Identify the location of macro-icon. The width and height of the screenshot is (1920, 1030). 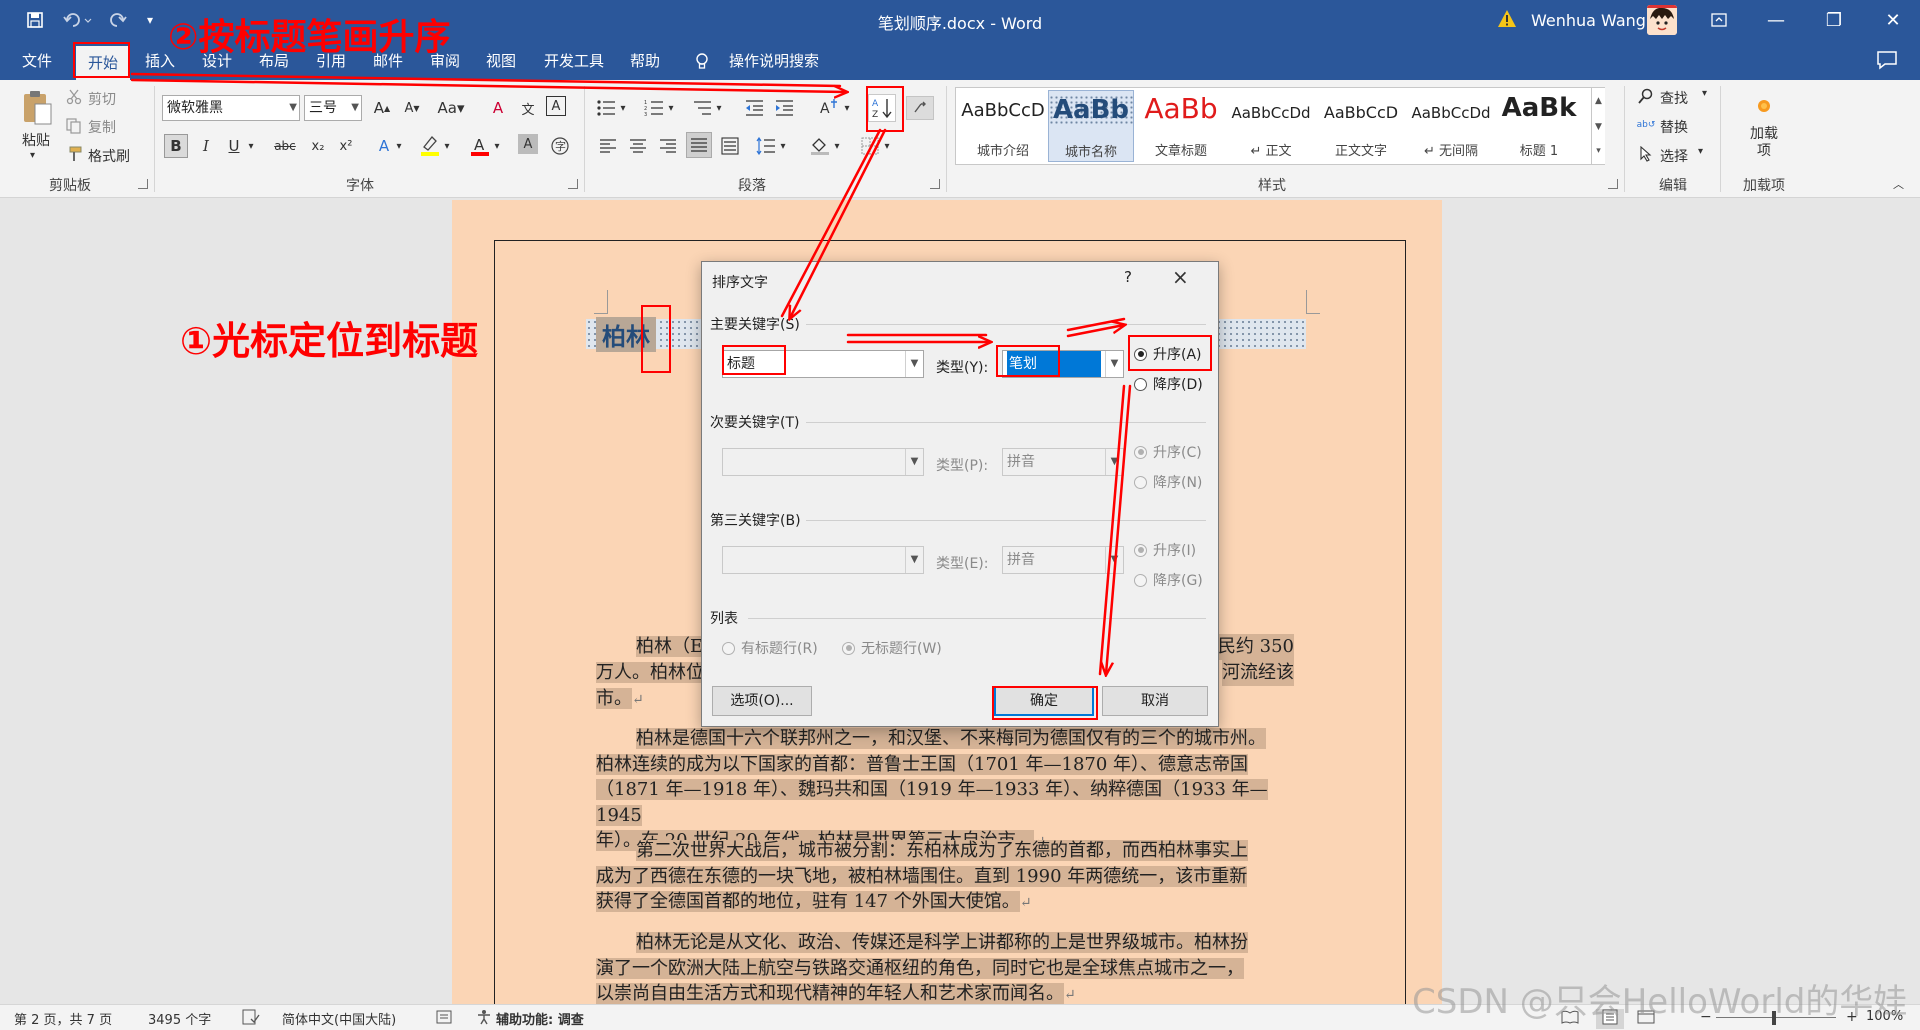
(444, 1019).